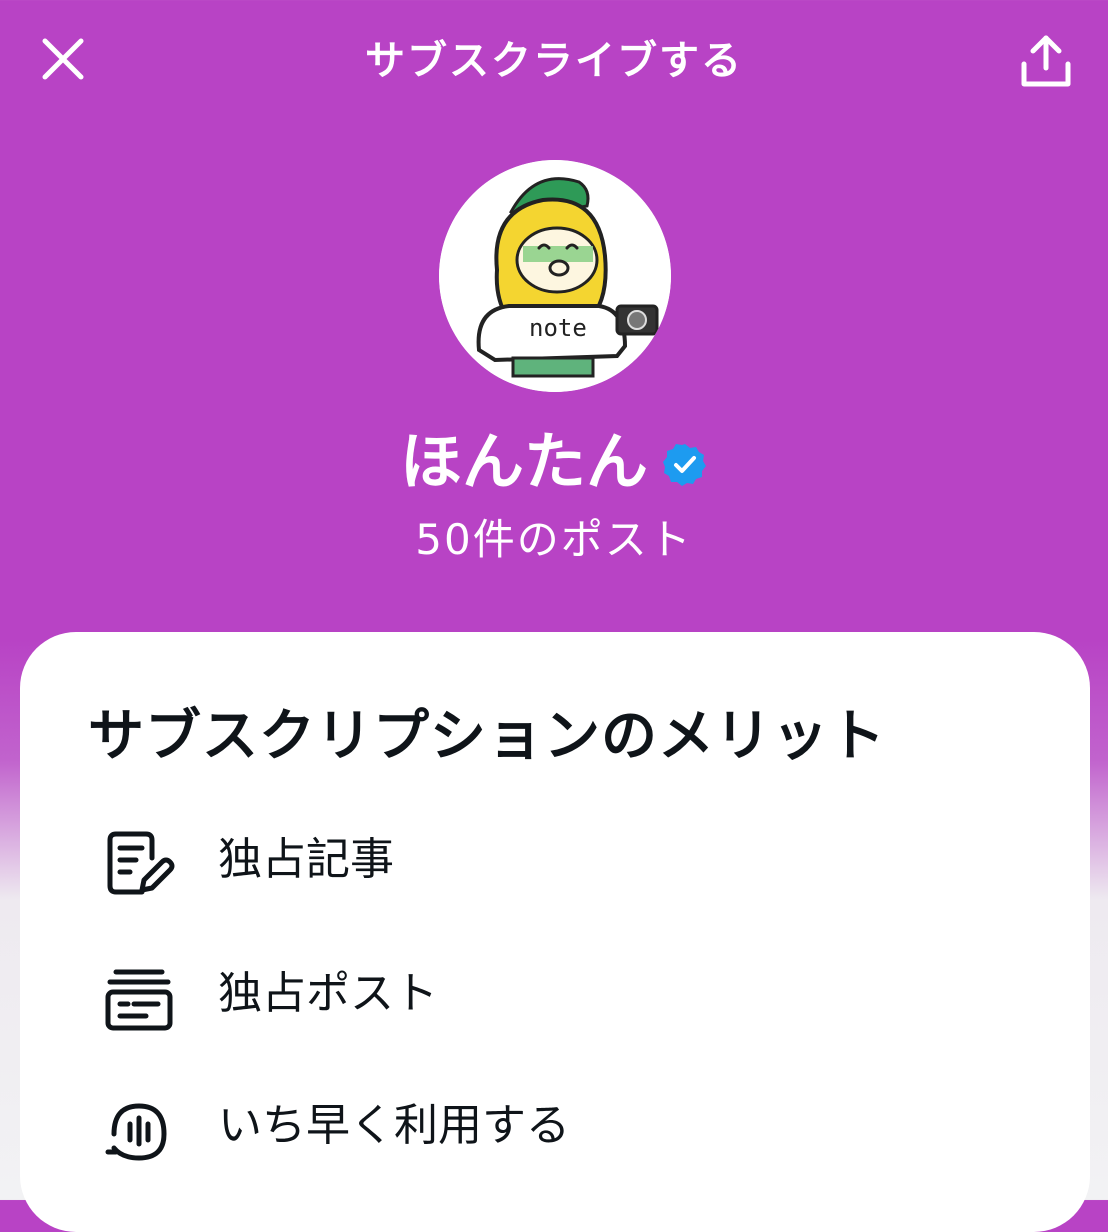 The image size is (1108, 1232). I want to click on avatar: note, so click(555, 276).